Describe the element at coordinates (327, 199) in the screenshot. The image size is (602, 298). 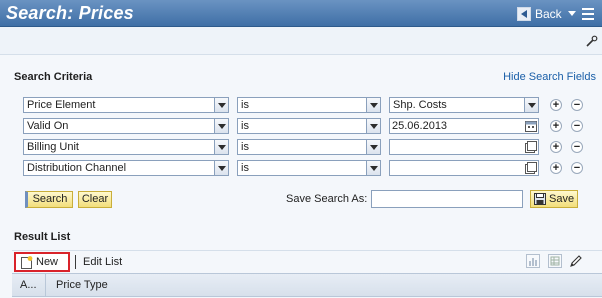
I see `save-search-label: Save Search As:` at that location.